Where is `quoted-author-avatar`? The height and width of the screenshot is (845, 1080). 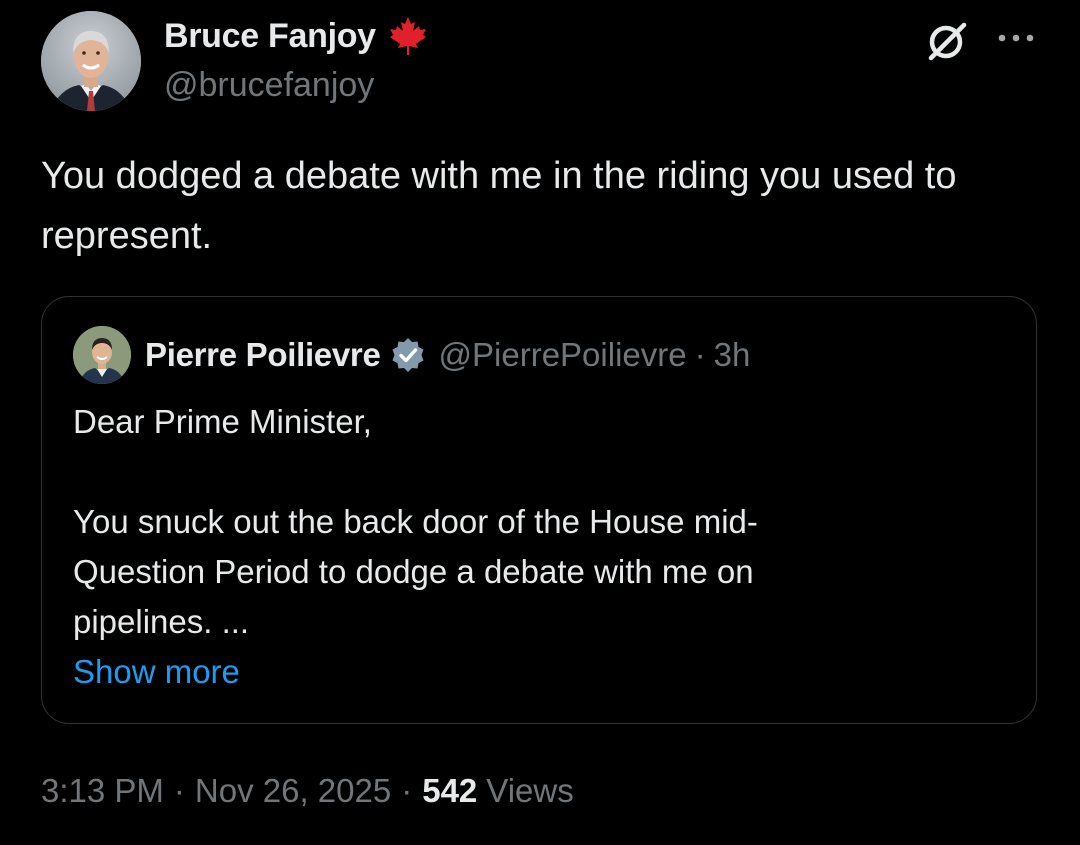 quoted-author-avatar is located at coordinates (102, 355).